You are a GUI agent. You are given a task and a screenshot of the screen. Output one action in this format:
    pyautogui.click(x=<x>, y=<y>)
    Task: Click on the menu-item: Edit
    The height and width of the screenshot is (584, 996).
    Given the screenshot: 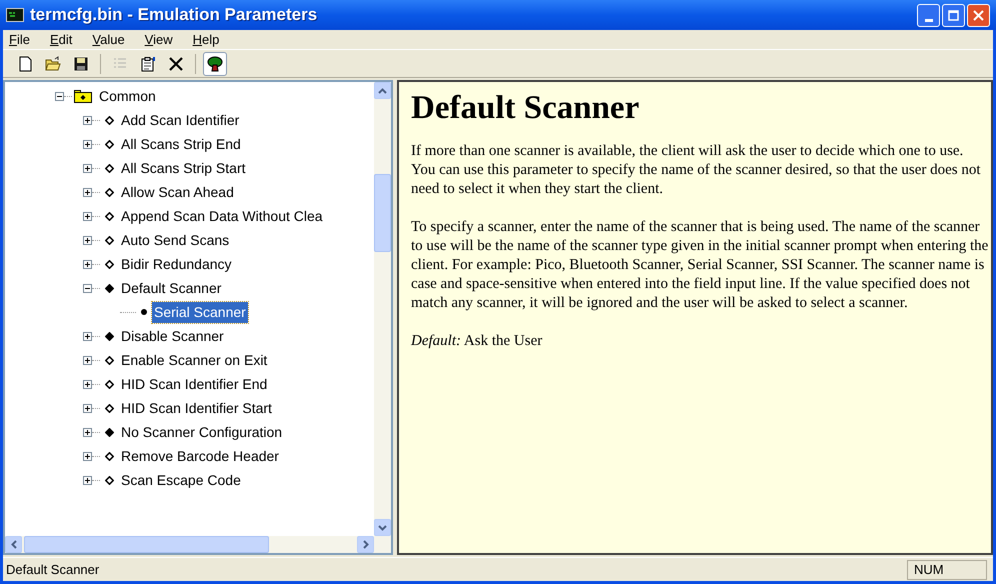 What is the action you would take?
    pyautogui.click(x=61, y=40)
    